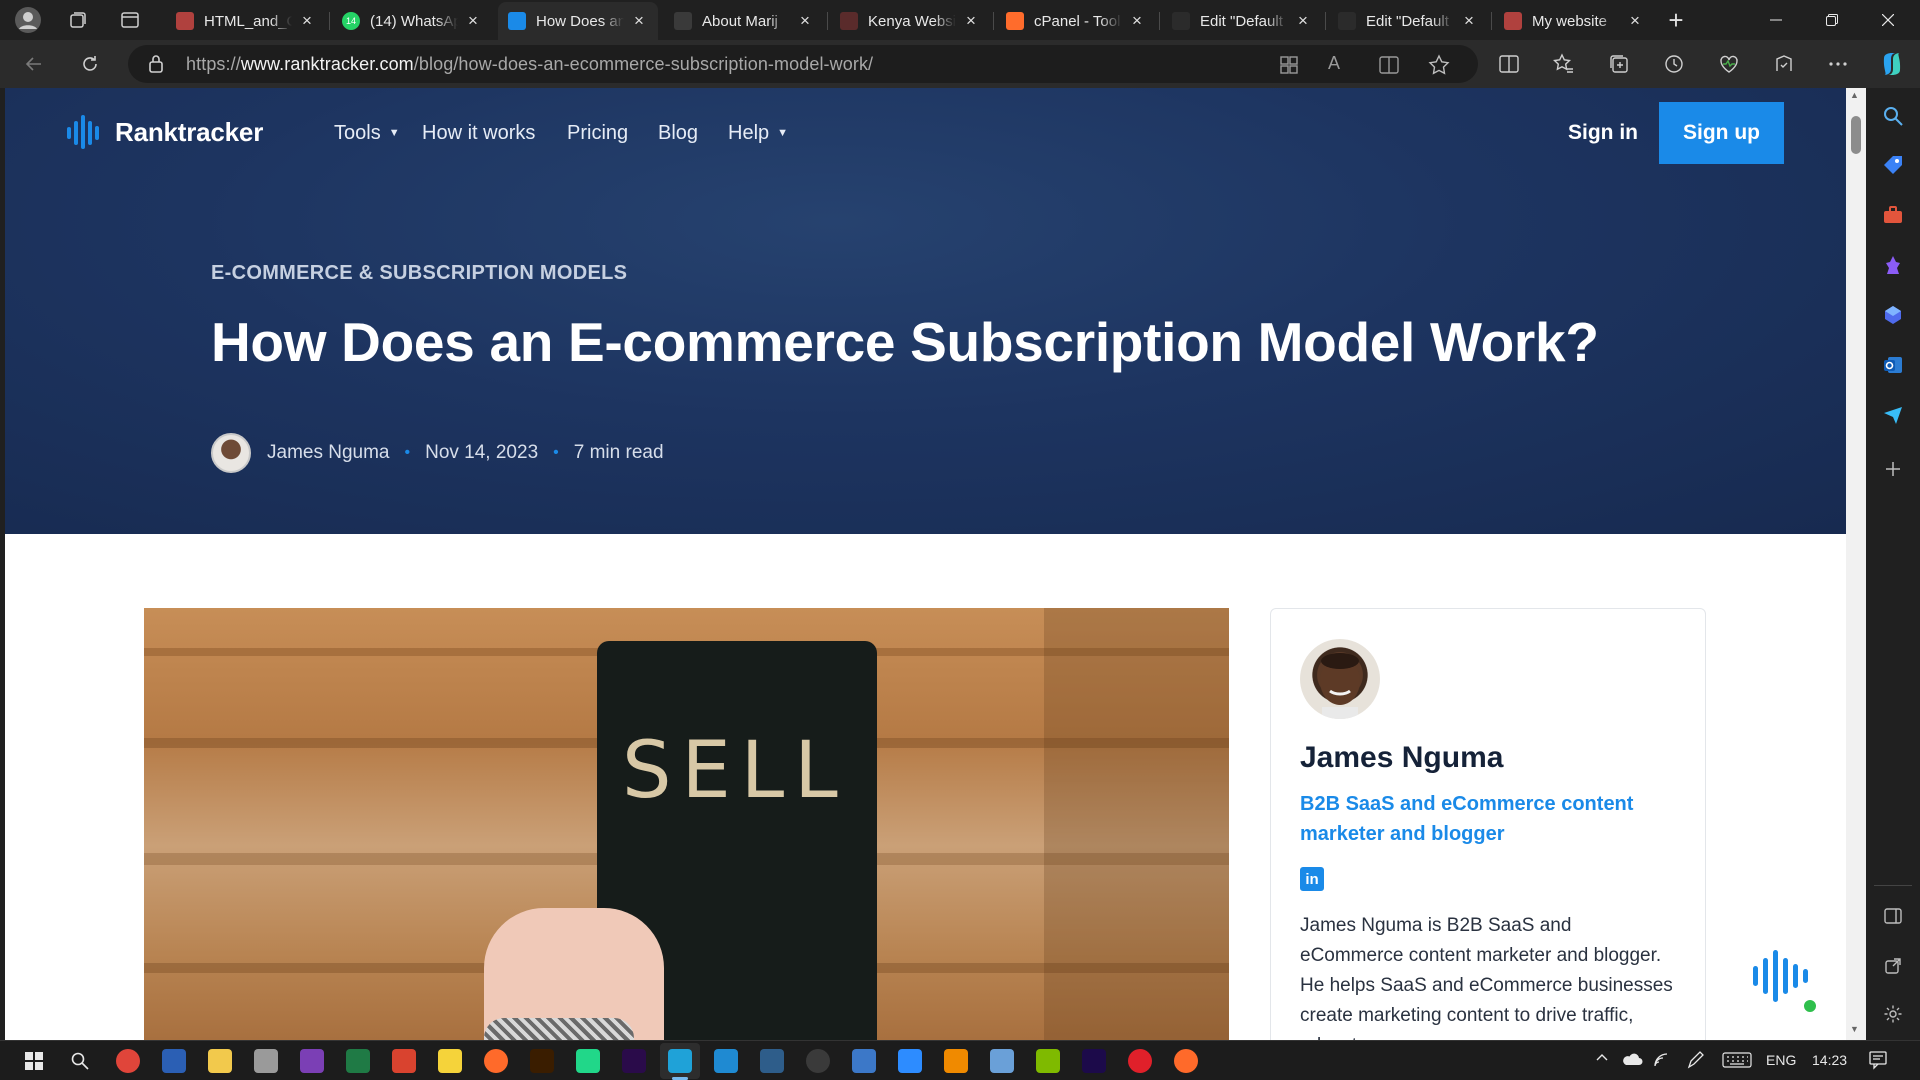 The image size is (1920, 1080). I want to click on shopping-tag-icon, so click(1893, 165).